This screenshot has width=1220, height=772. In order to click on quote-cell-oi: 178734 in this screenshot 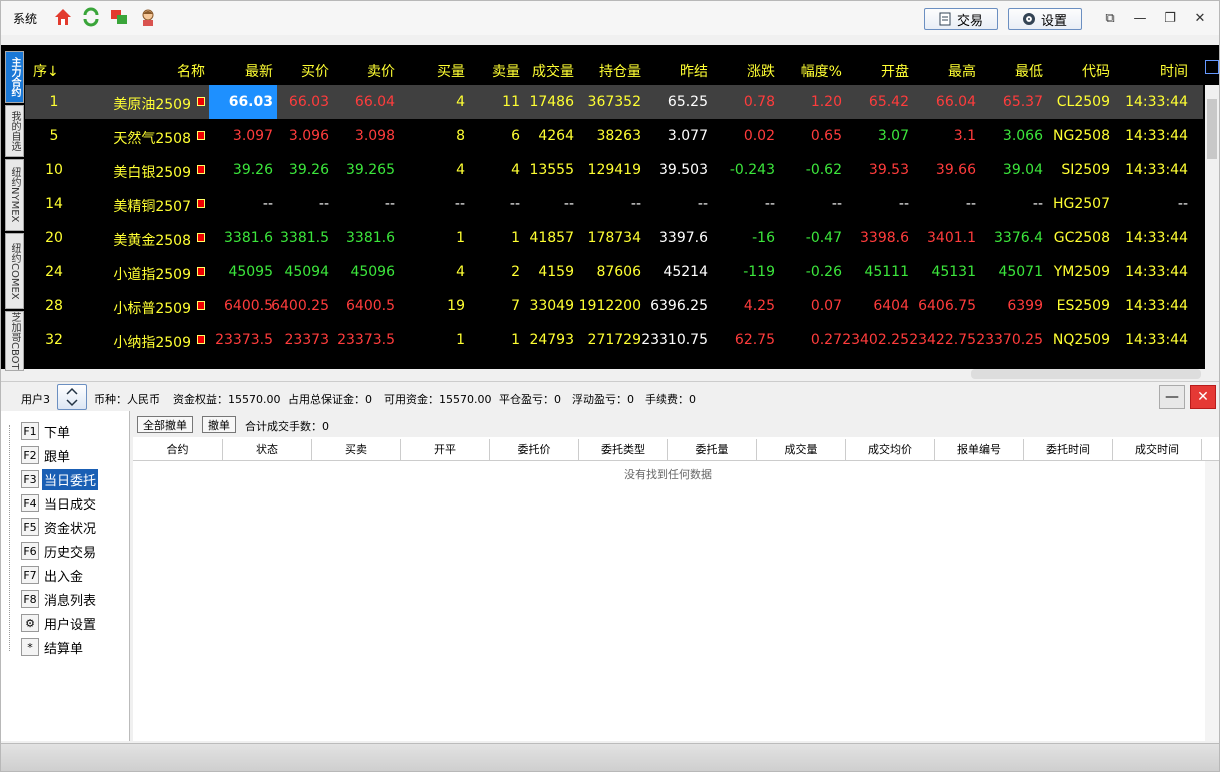, I will do `click(614, 238)`.